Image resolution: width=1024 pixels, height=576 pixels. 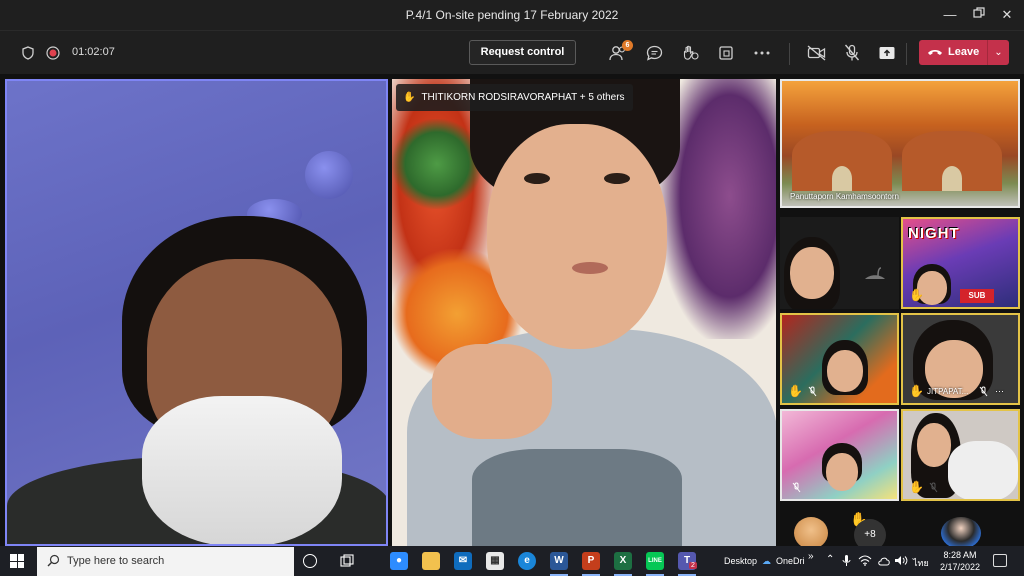 I want to click on powerpoint-icon: P, so click(x=591, y=561).